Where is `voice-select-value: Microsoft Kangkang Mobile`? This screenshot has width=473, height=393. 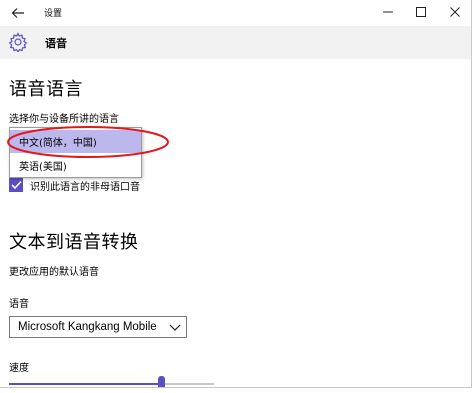
voice-select-value: Microsoft Kangkang Mobile is located at coordinates (87, 327).